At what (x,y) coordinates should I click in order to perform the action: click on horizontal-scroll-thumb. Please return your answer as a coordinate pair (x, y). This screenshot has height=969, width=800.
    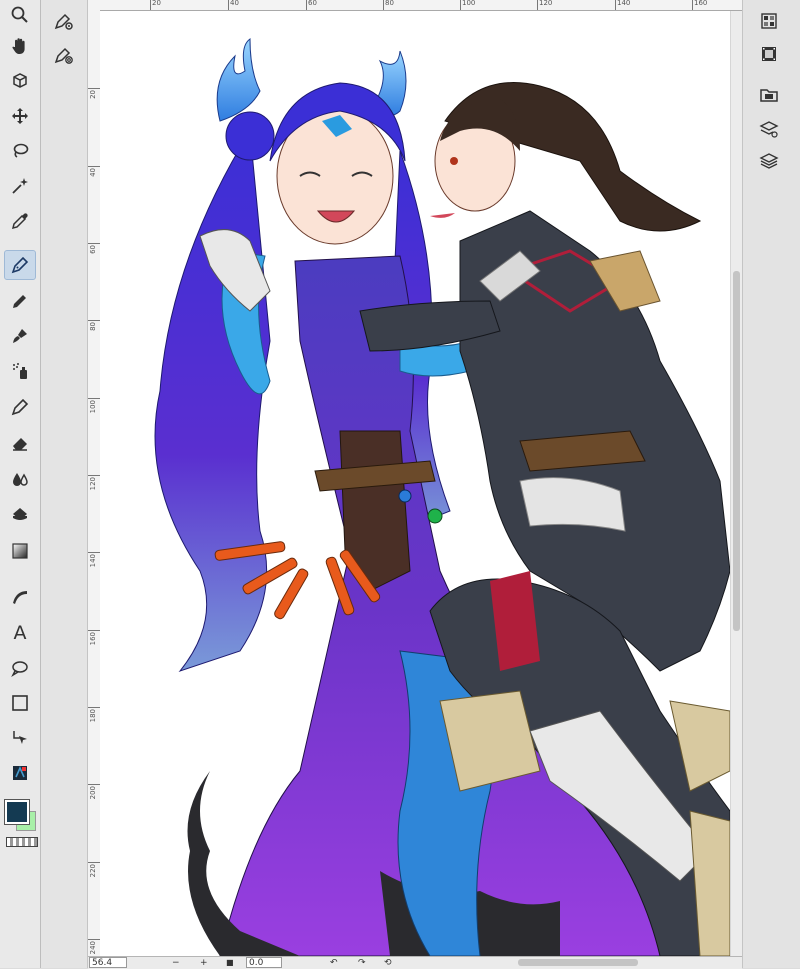
    Looking at the image, I should click on (578, 962).